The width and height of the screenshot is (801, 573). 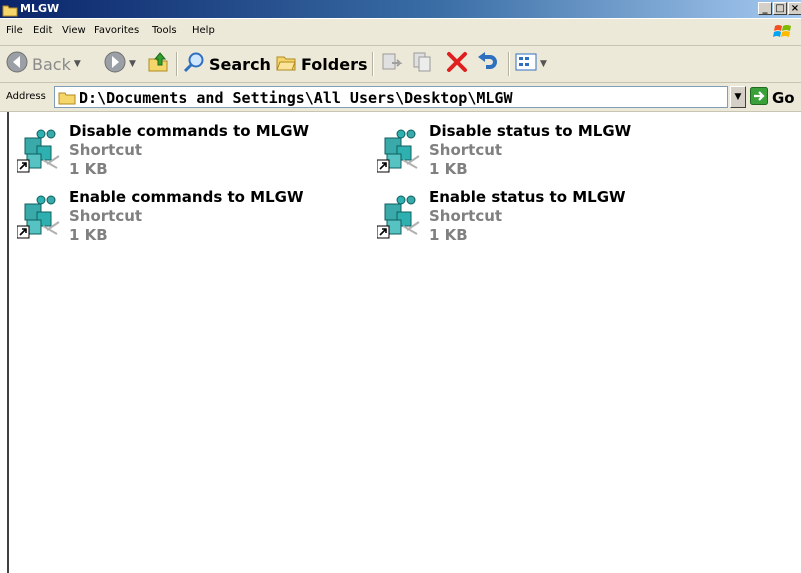 I want to click on menu-edit: Edit, so click(x=42, y=30).